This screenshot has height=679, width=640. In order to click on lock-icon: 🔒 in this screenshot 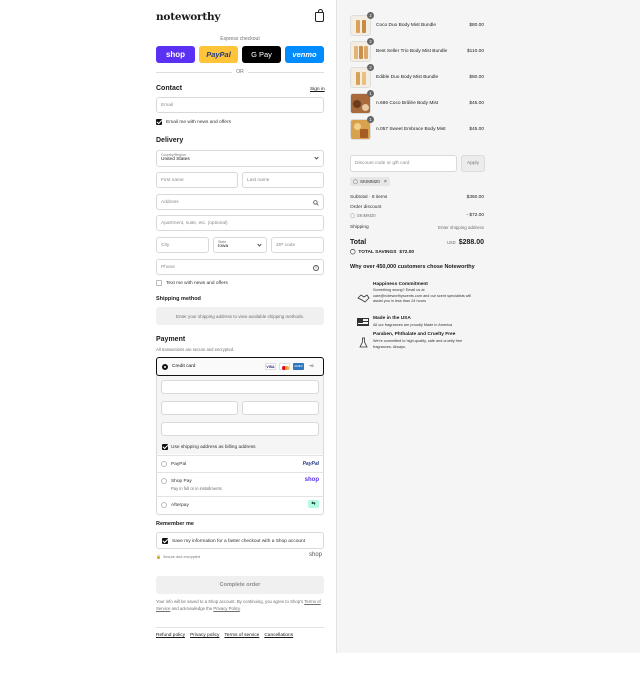, I will do `click(158, 556)`.